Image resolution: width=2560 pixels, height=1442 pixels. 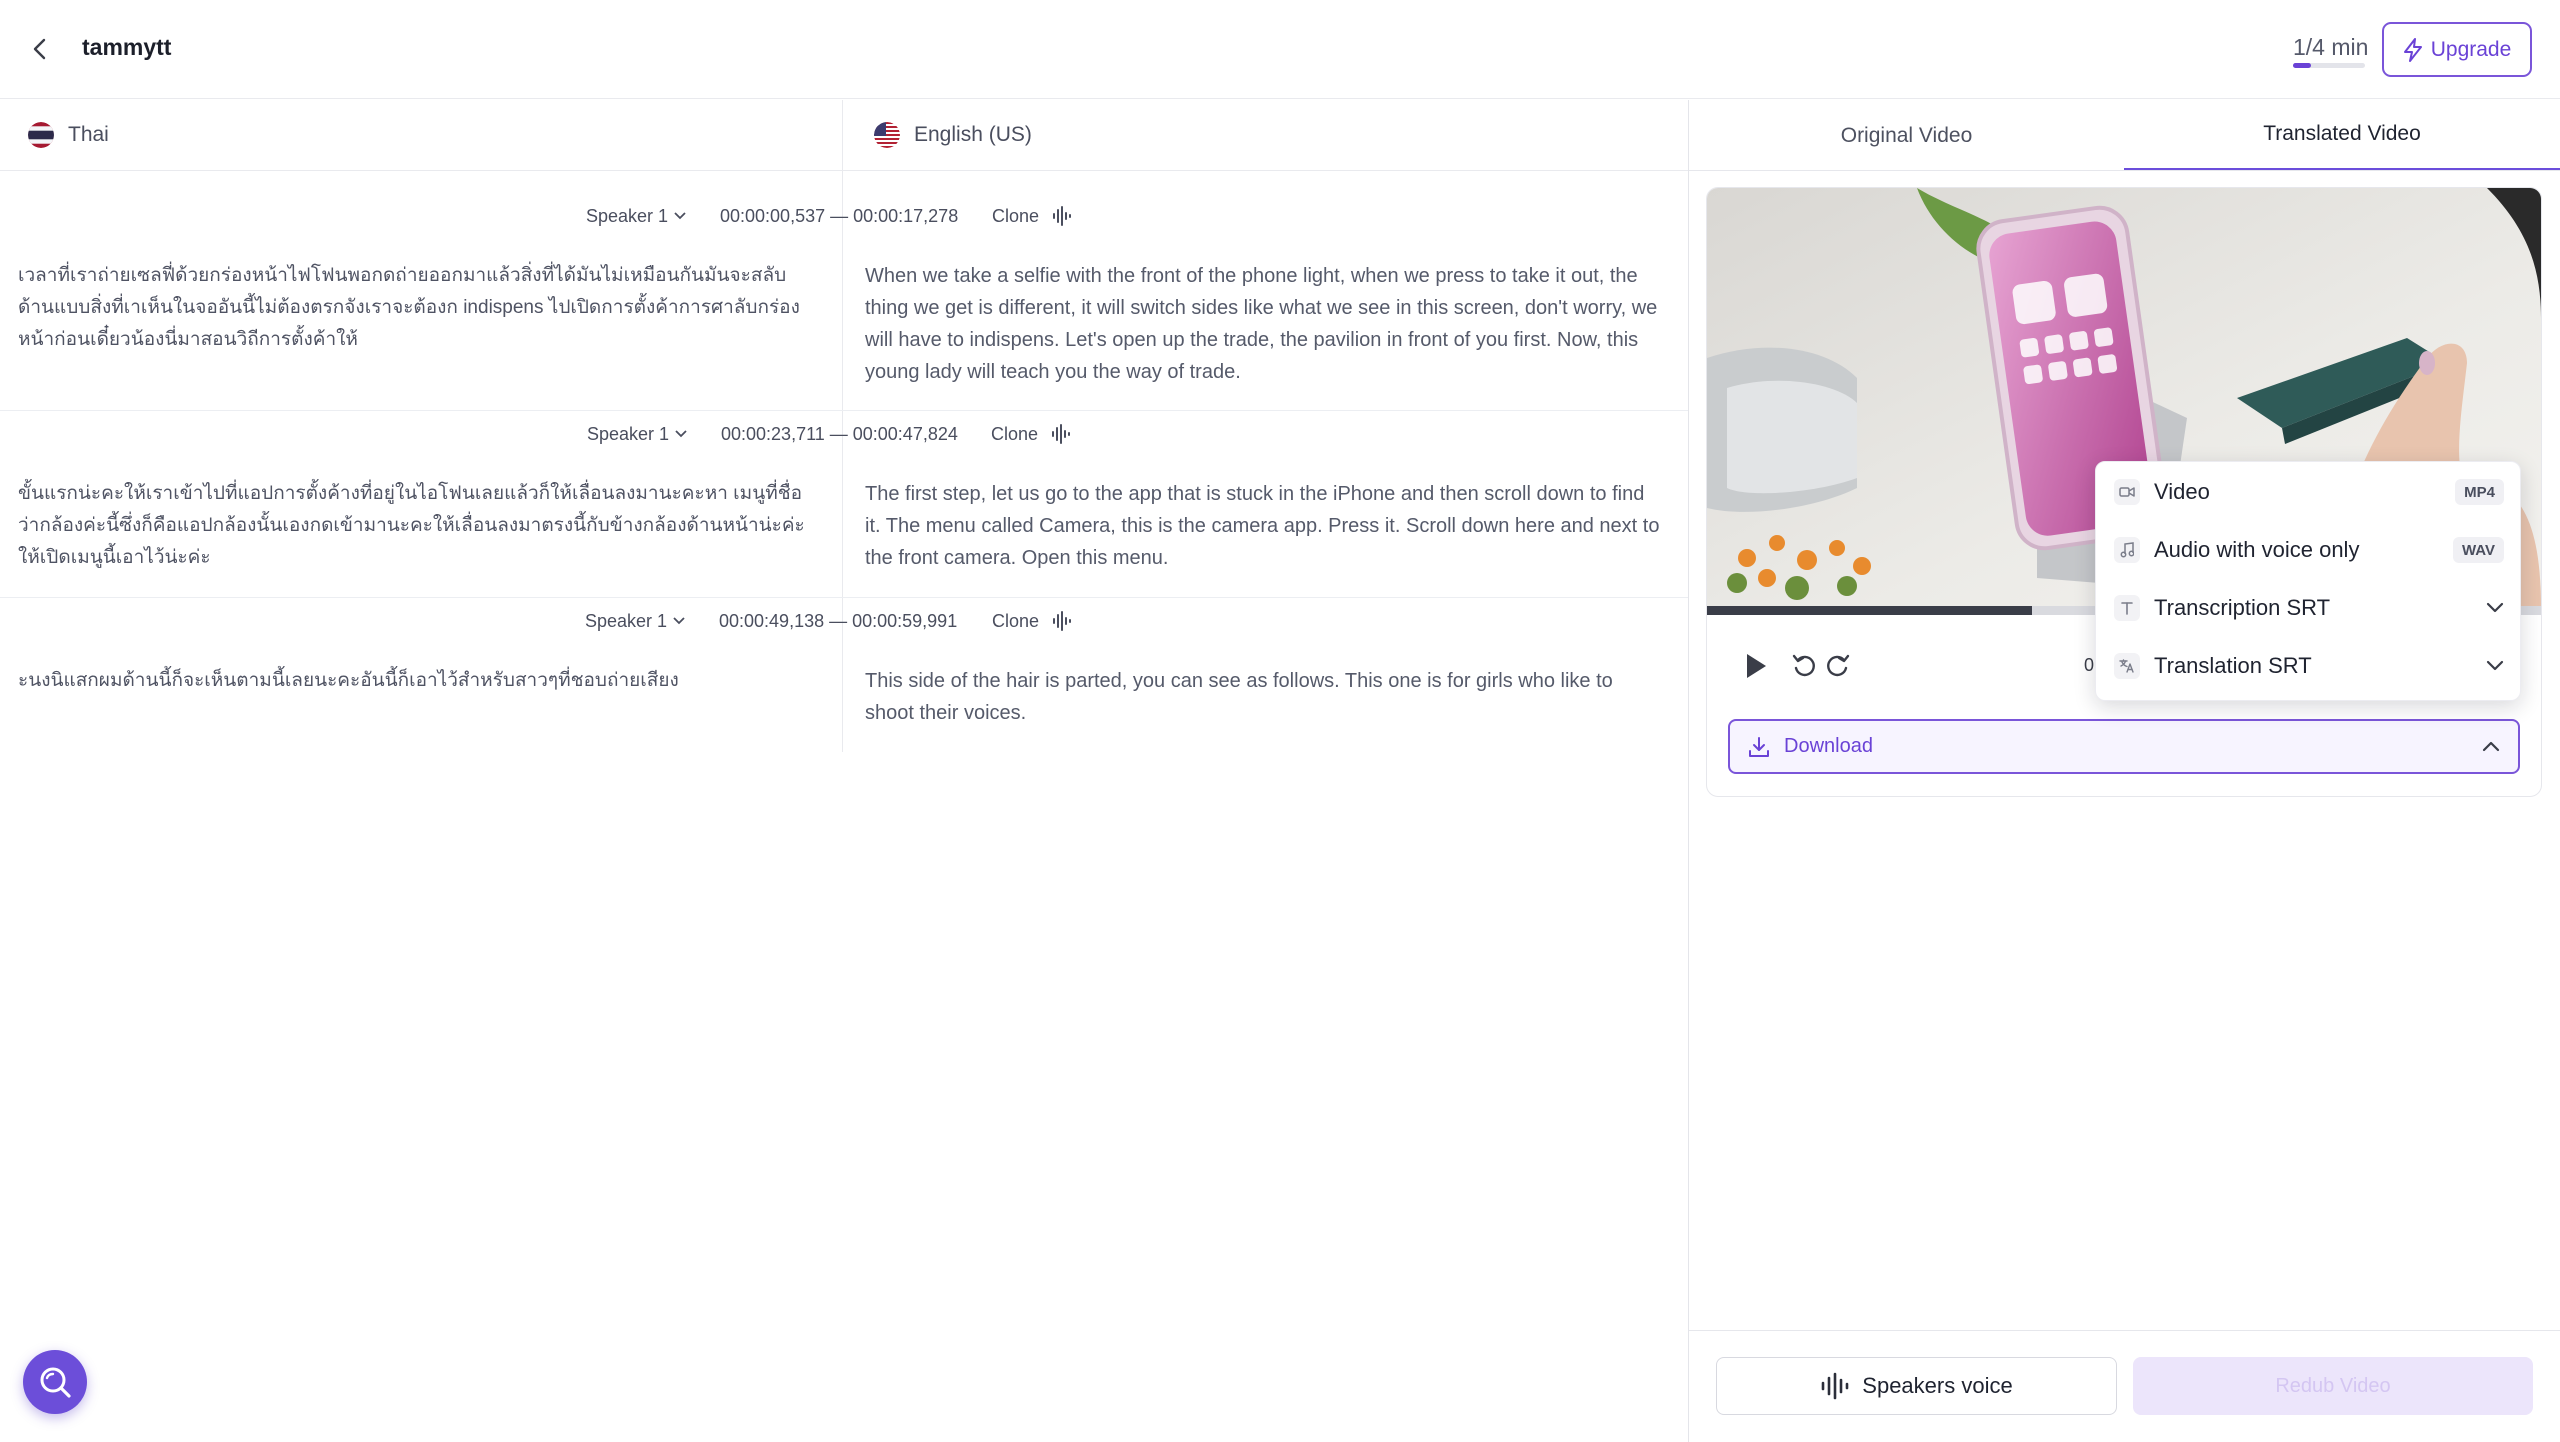 I want to click on play-button, so click(x=1756, y=666).